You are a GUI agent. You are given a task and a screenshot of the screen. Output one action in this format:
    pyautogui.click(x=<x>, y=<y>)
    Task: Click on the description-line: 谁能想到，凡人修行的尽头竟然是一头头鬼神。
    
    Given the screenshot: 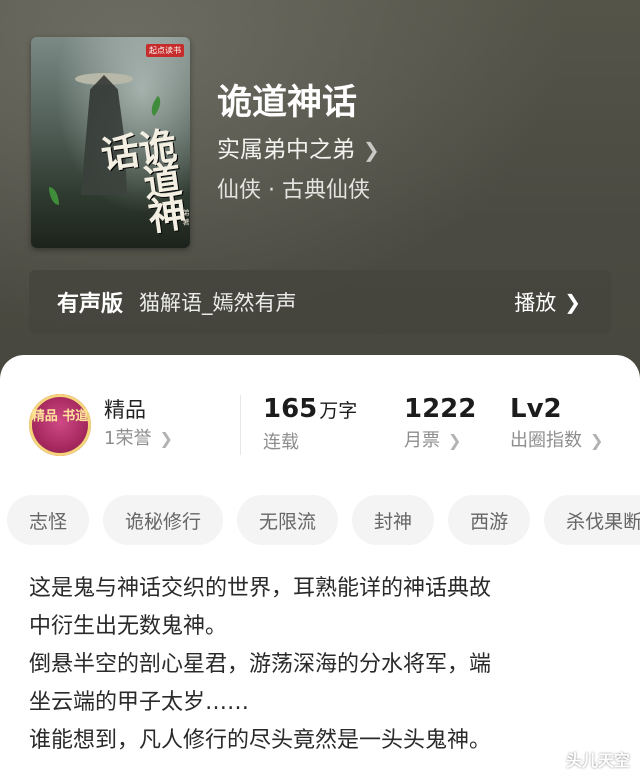 What is the action you would take?
    pyautogui.click(x=260, y=740)
    